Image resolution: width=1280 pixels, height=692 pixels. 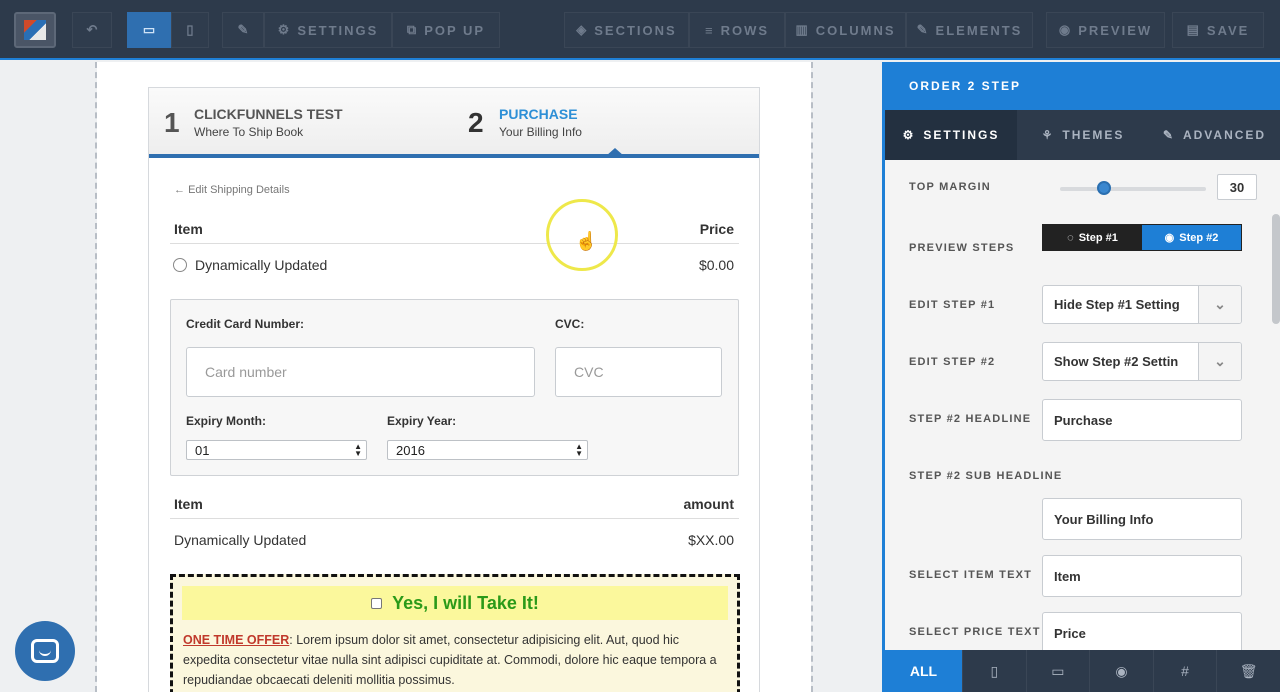 I want to click on columns-icon: ▥, so click(x=801, y=29).